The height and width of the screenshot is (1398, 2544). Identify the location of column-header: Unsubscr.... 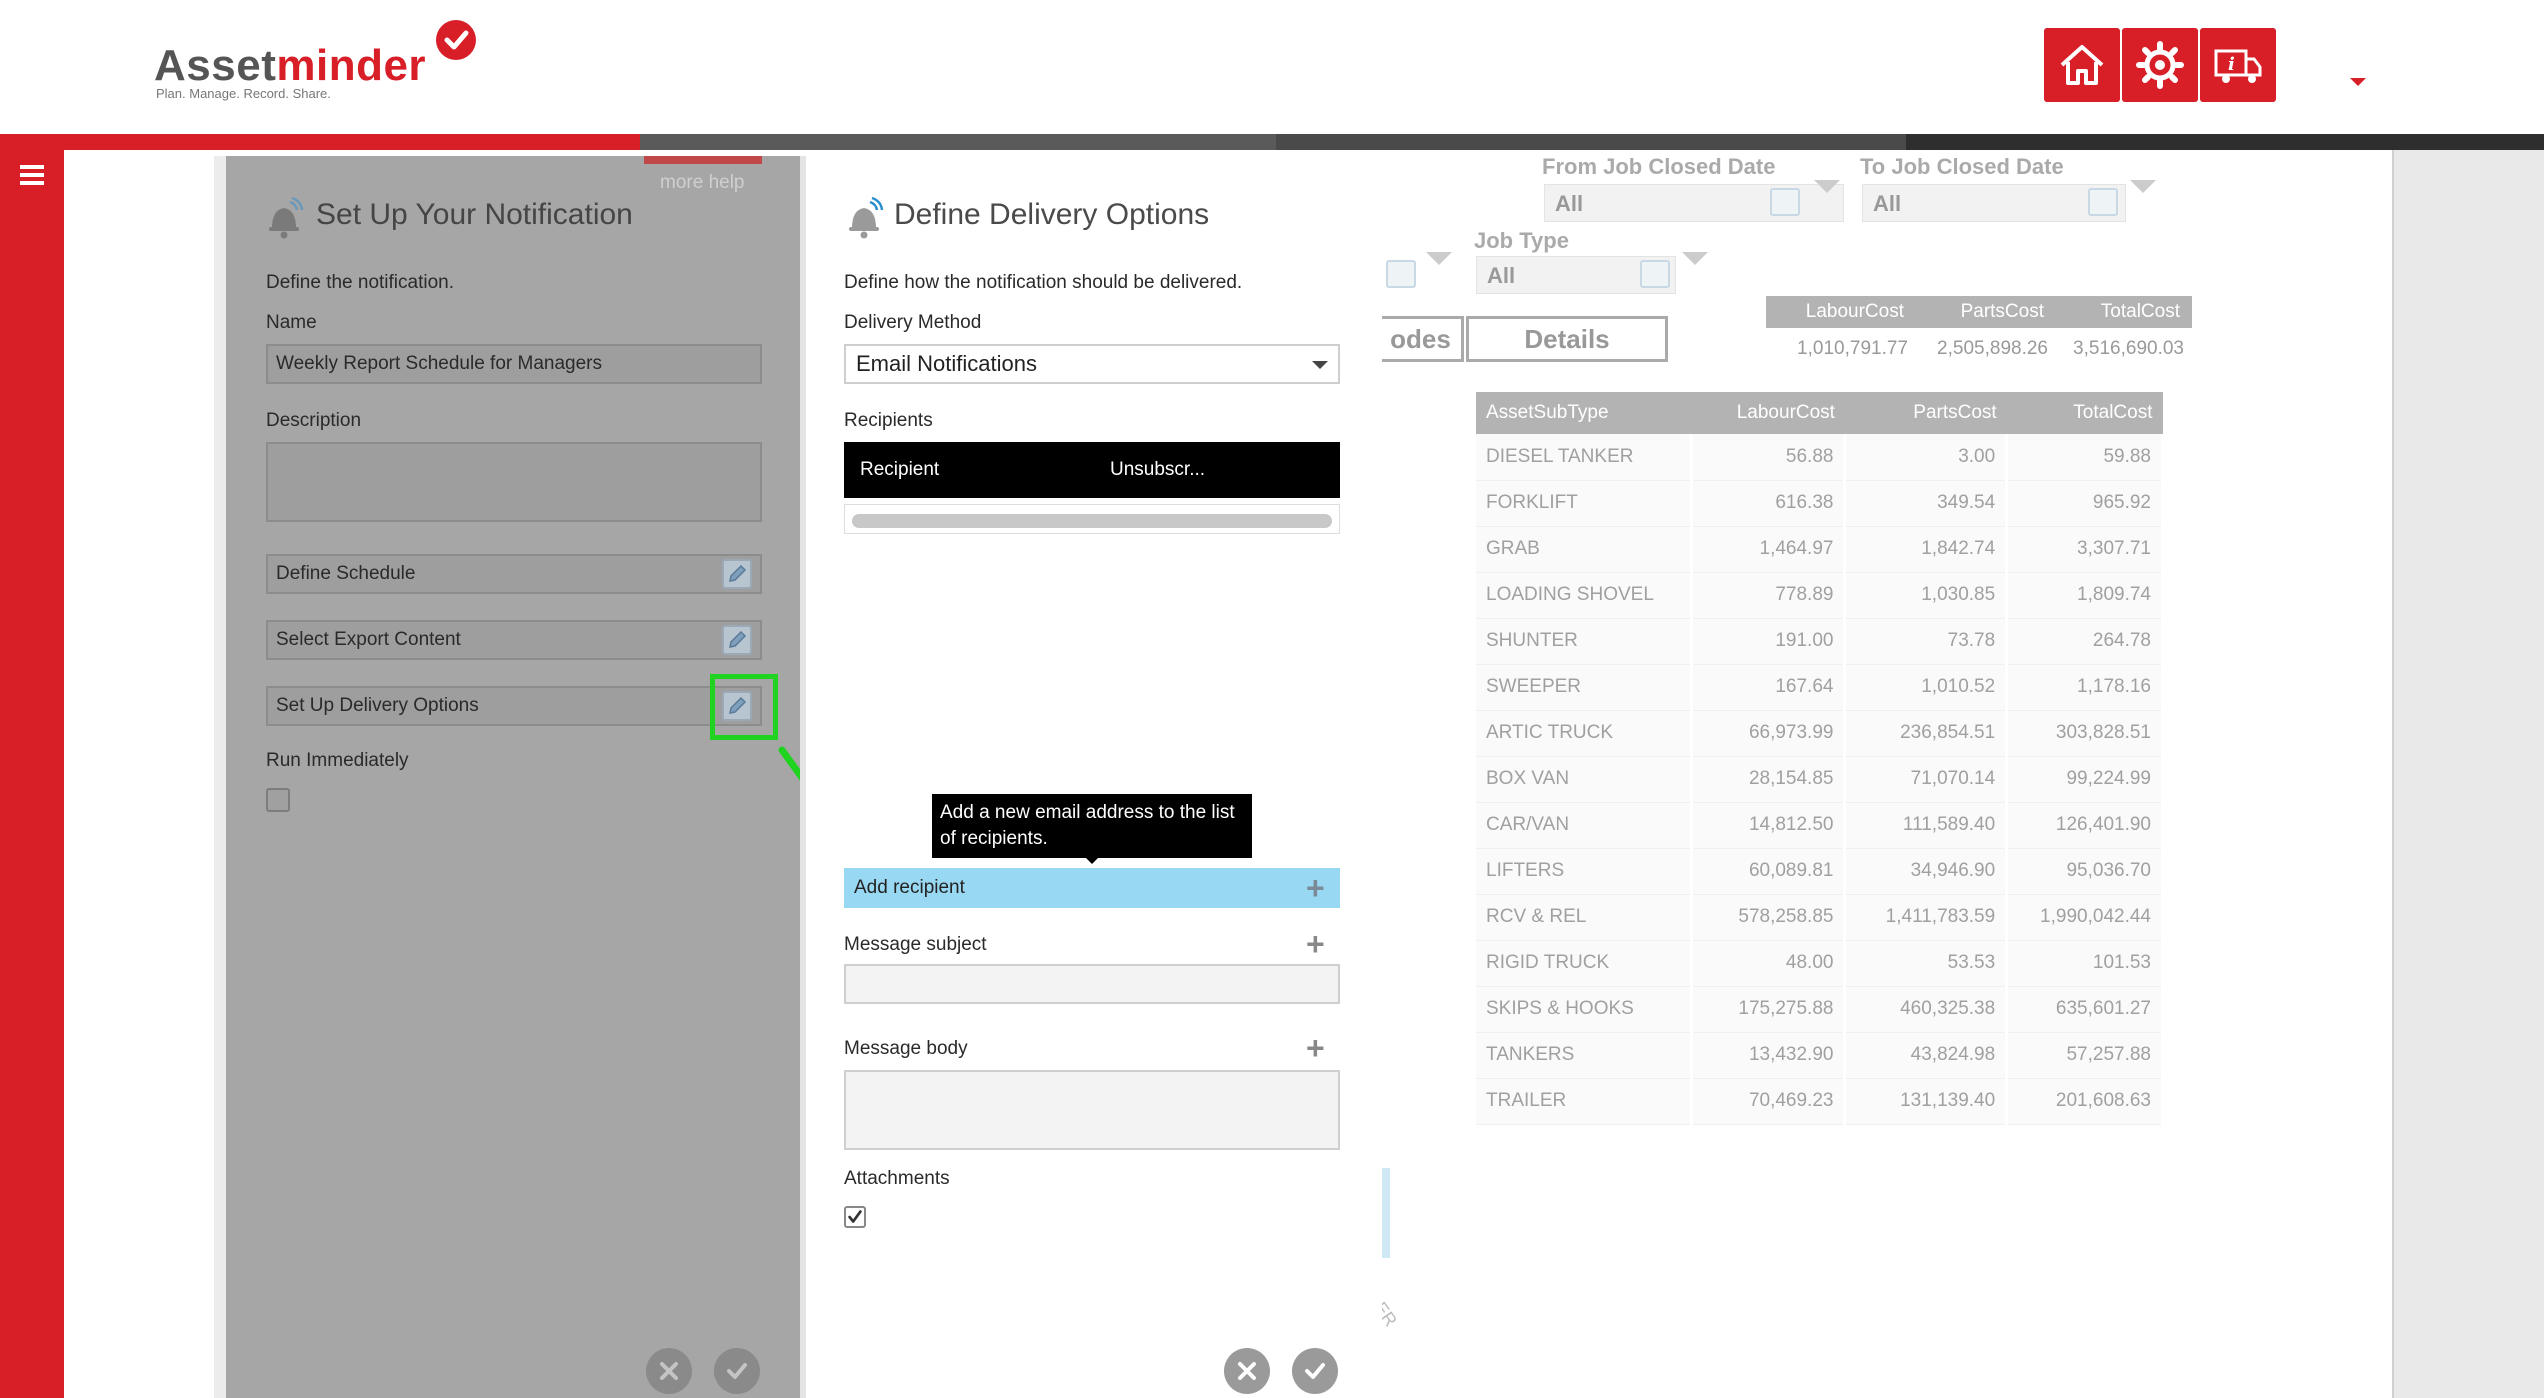
(1157, 470).